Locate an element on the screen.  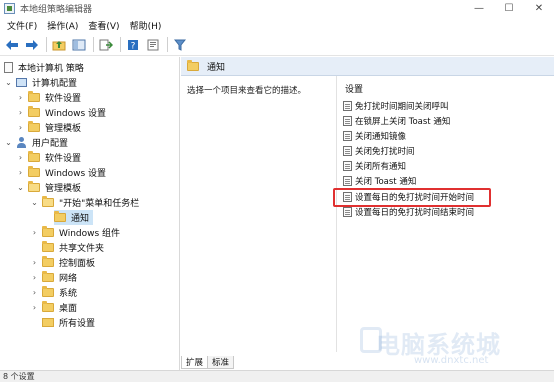
tree-item-notifications: 通知 is located at coordinates (74, 217).